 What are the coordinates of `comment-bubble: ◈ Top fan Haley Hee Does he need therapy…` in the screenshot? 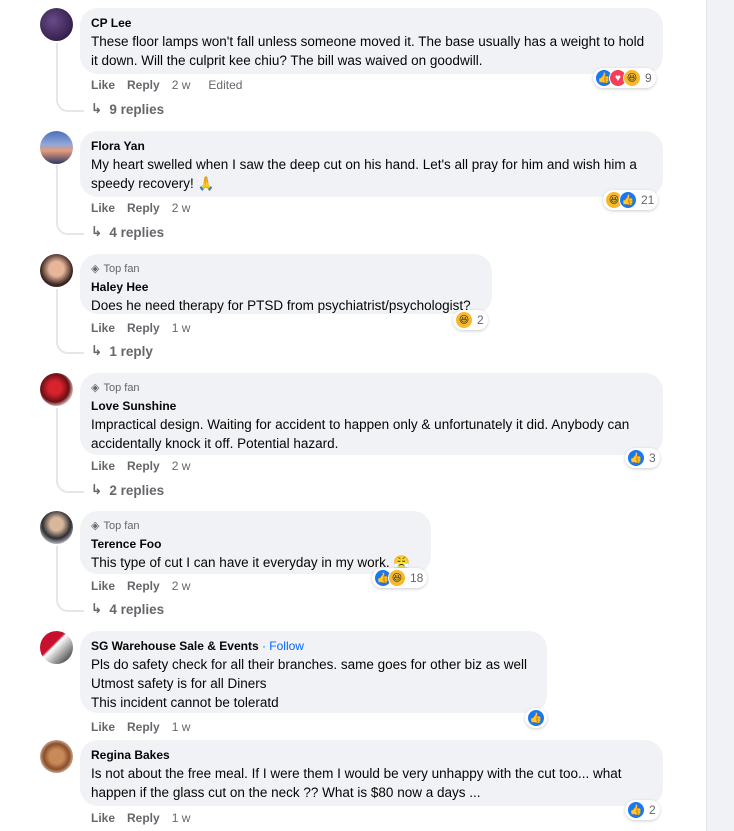 It's located at (286, 284).